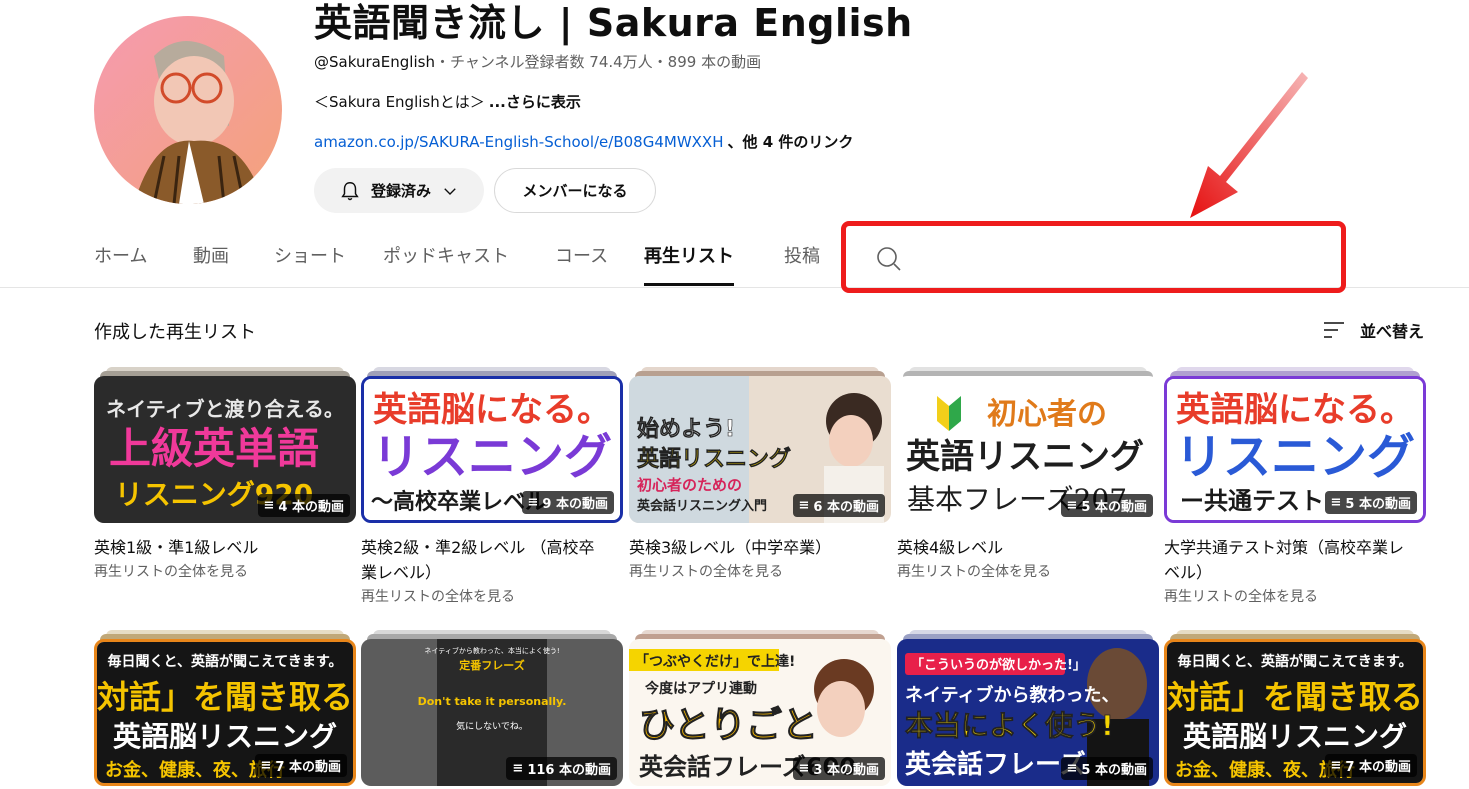  I want to click on channel-description: ＜Sakura Englishとは＞ ...さらに表示, so click(447, 101).